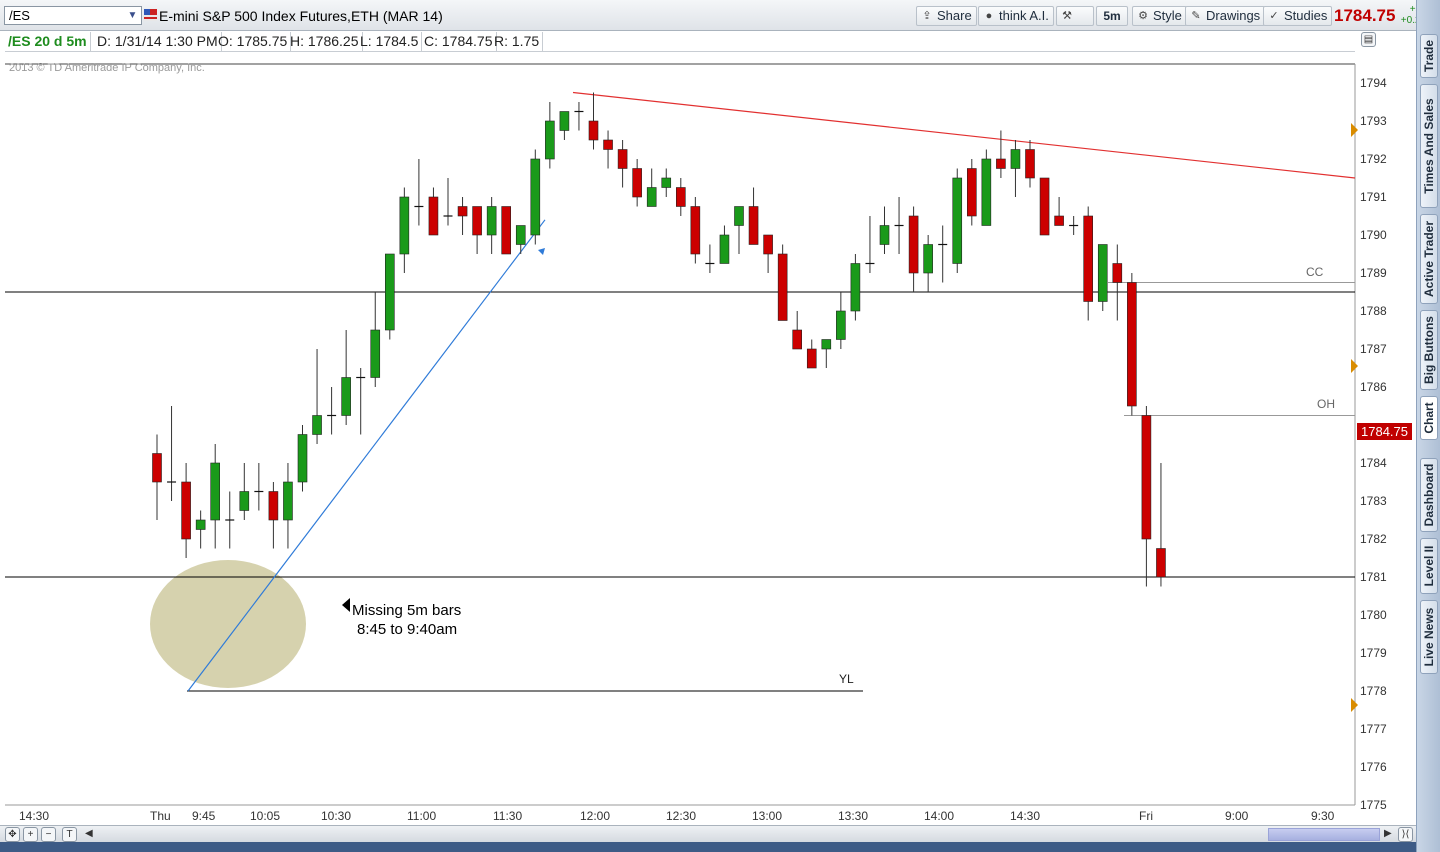  What do you see at coordinates (1326, 404) in the screenshot?
I see `level-label-oh: OH` at bounding box center [1326, 404].